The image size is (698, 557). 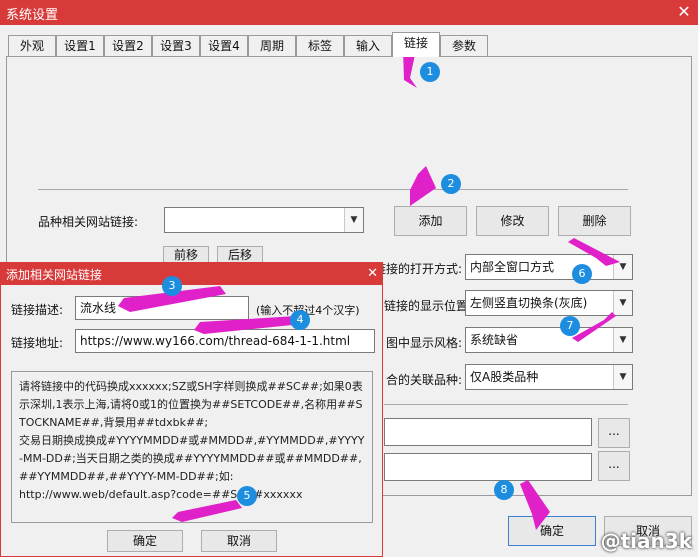 What do you see at coordinates (451, 184) in the screenshot?
I see `annotation-badge-2: 2` at bounding box center [451, 184].